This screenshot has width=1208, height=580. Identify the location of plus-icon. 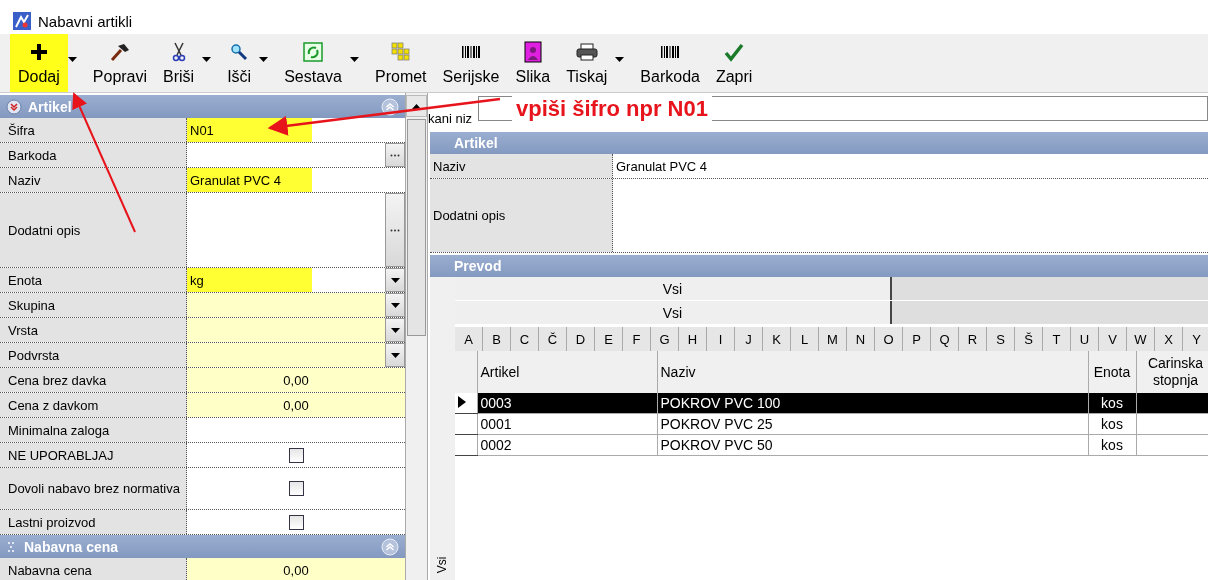
(38, 52).